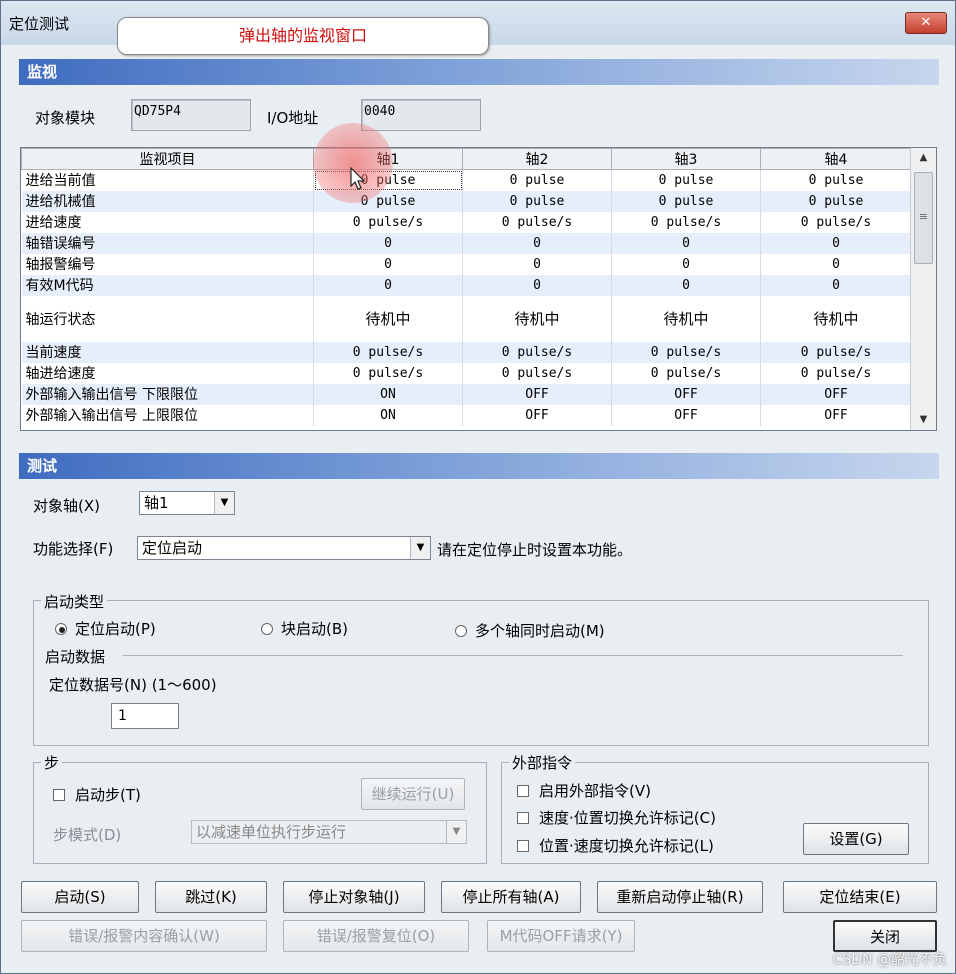  I want to click on start-step-checkbox: 启动步(T), so click(97, 794).